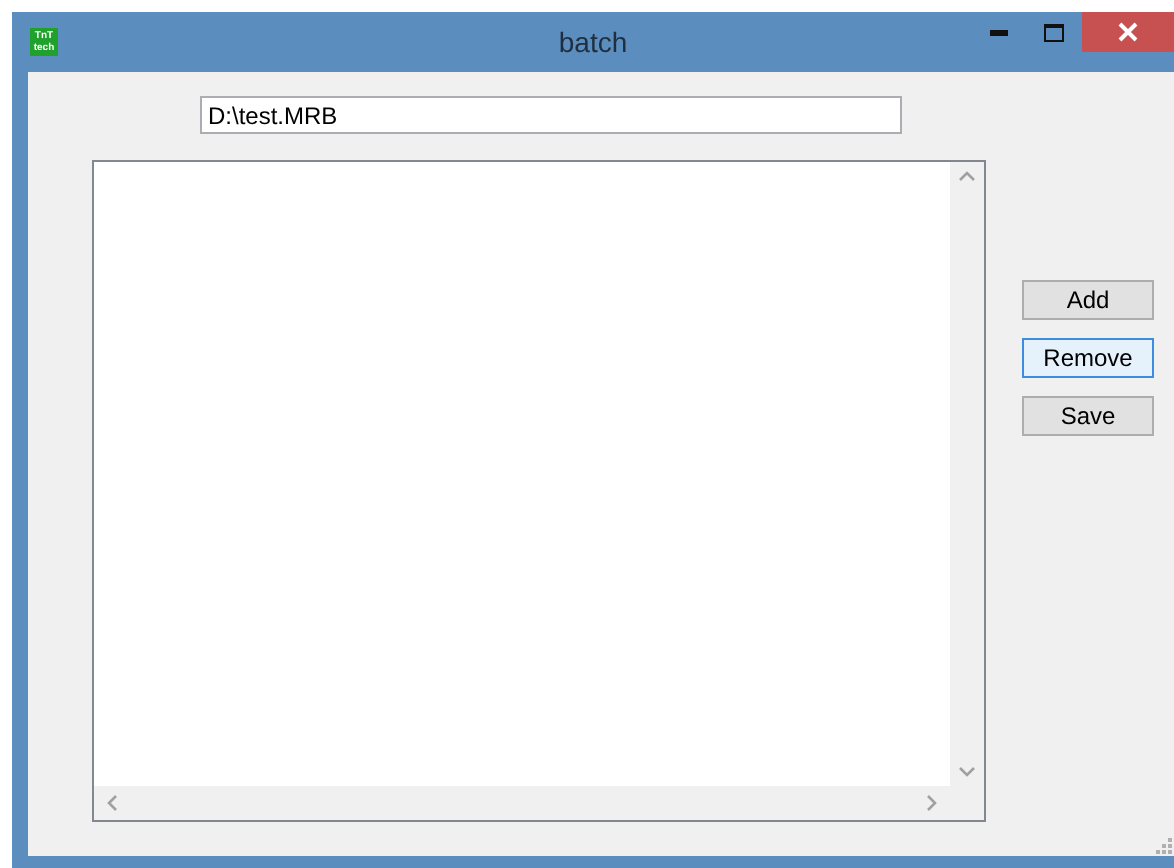  I want to click on action-button: Save, so click(1088, 416).